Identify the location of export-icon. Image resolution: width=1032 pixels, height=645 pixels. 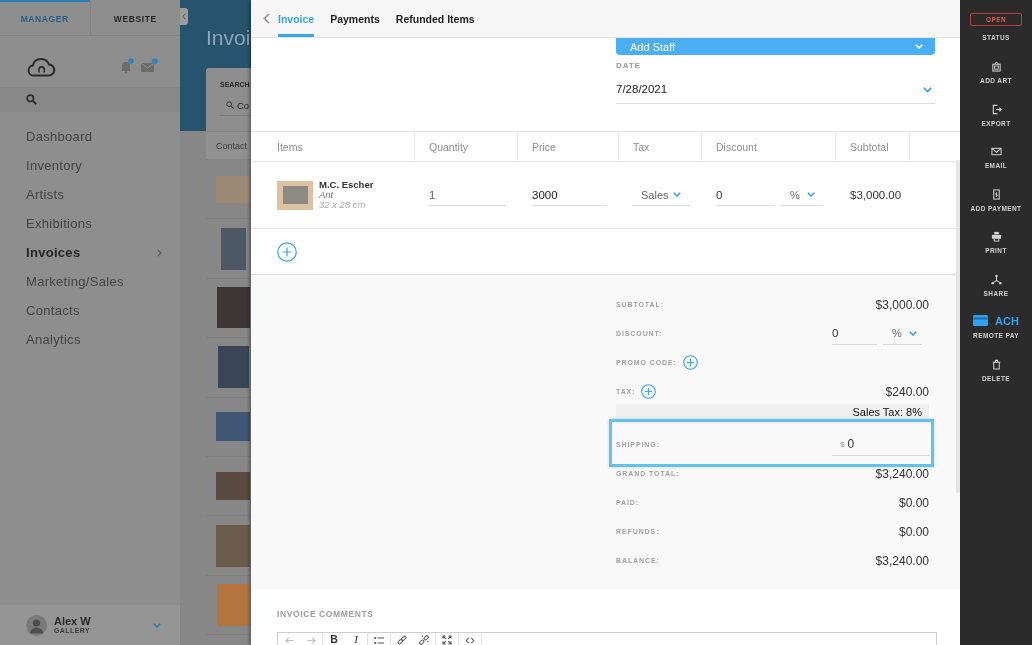
(996, 109).